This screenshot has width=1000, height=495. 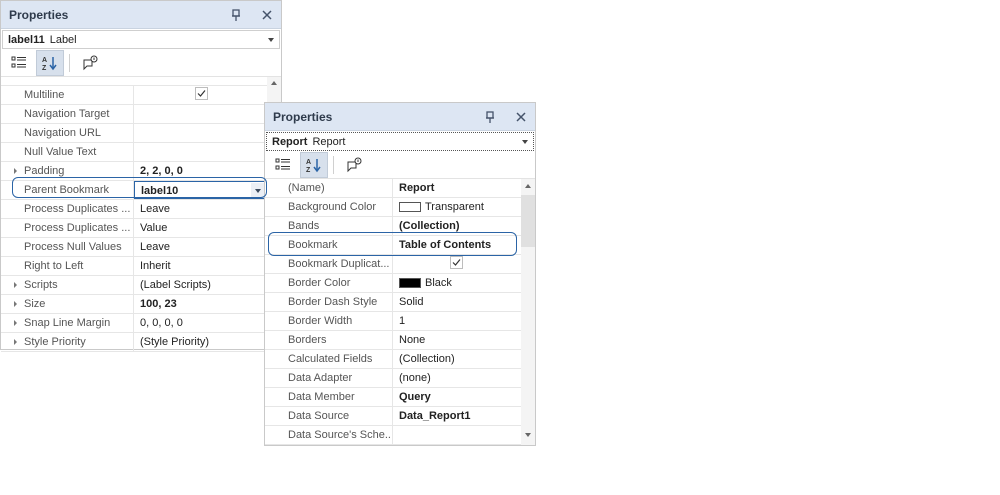 I want to click on property-row-navigation-target: Navigation Target, so click(x=141, y=114).